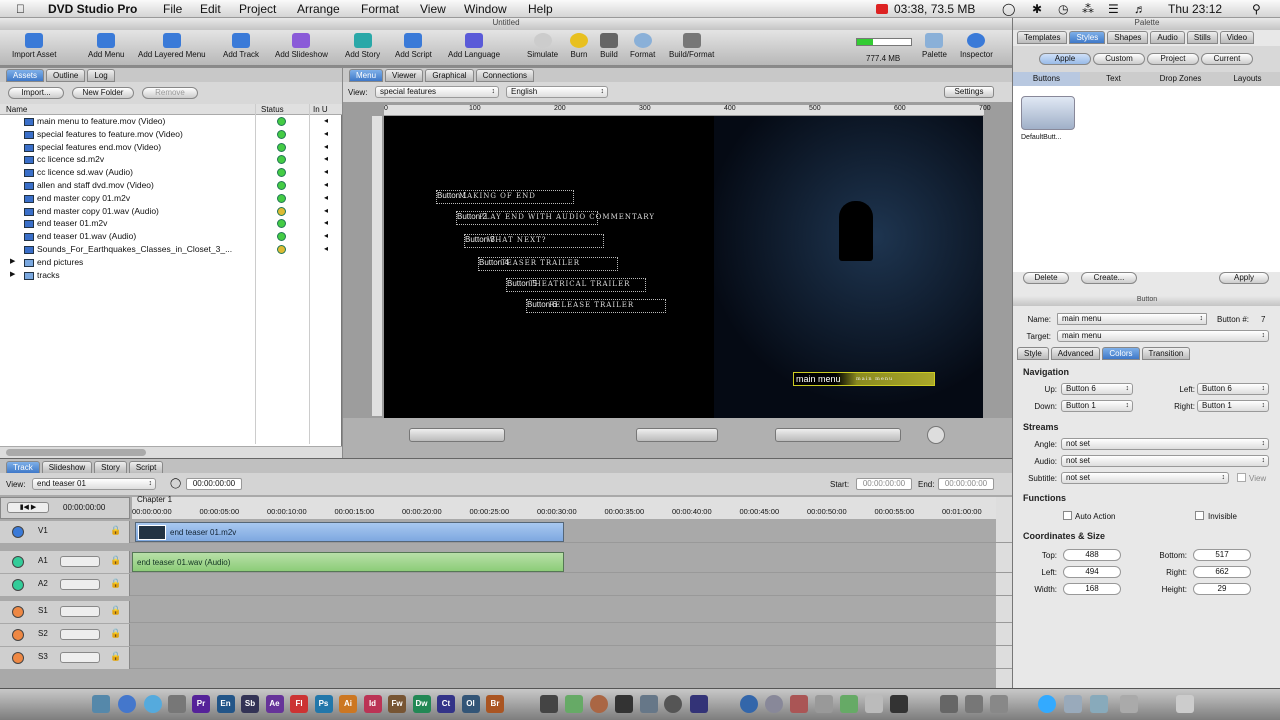  What do you see at coordinates (1128, 37) in the screenshot?
I see `tab-shapes: Shapes` at bounding box center [1128, 37].